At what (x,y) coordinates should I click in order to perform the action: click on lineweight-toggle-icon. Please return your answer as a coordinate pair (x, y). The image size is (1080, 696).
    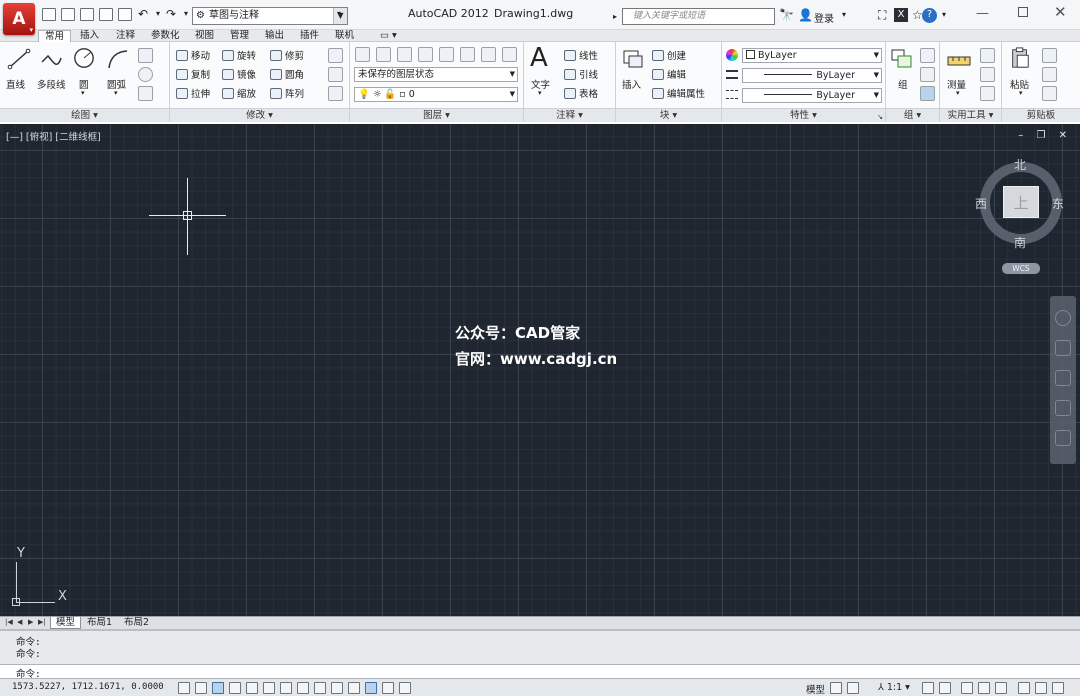
    Looking at the image, I should click on (354, 688).